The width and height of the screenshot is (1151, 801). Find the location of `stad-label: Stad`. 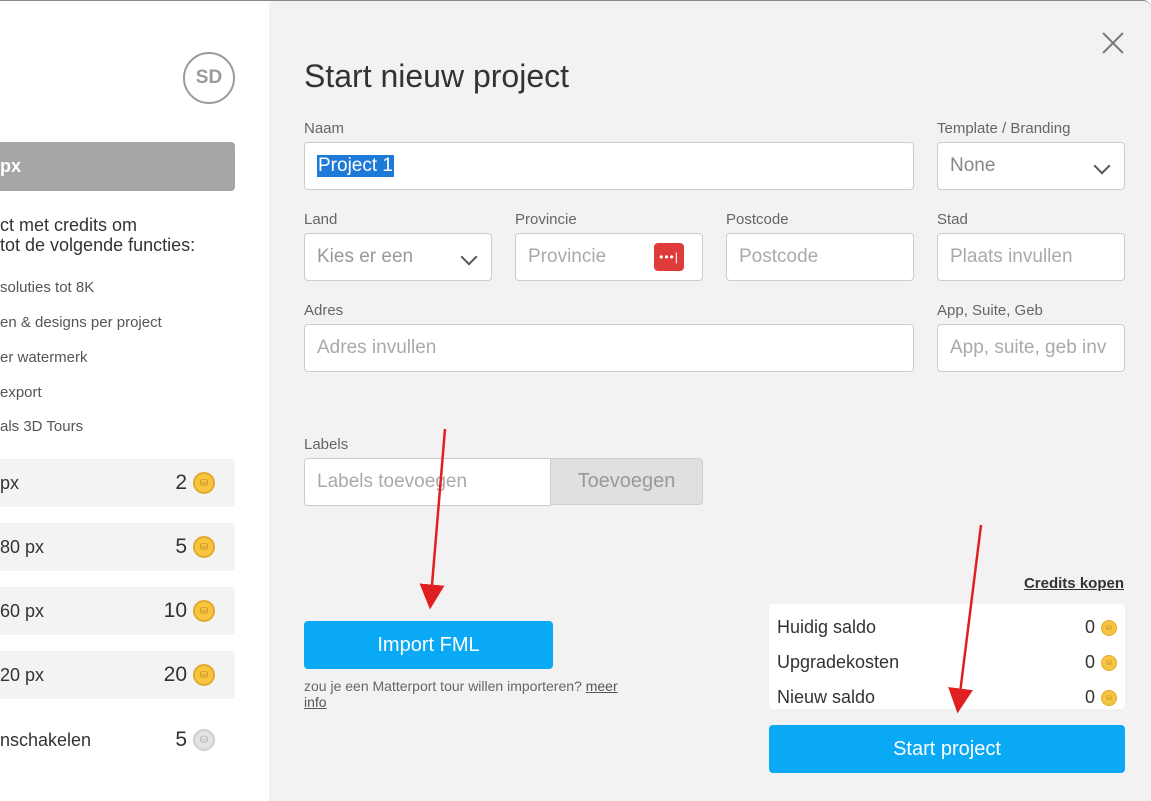

stad-label: Stad is located at coordinates (952, 219).